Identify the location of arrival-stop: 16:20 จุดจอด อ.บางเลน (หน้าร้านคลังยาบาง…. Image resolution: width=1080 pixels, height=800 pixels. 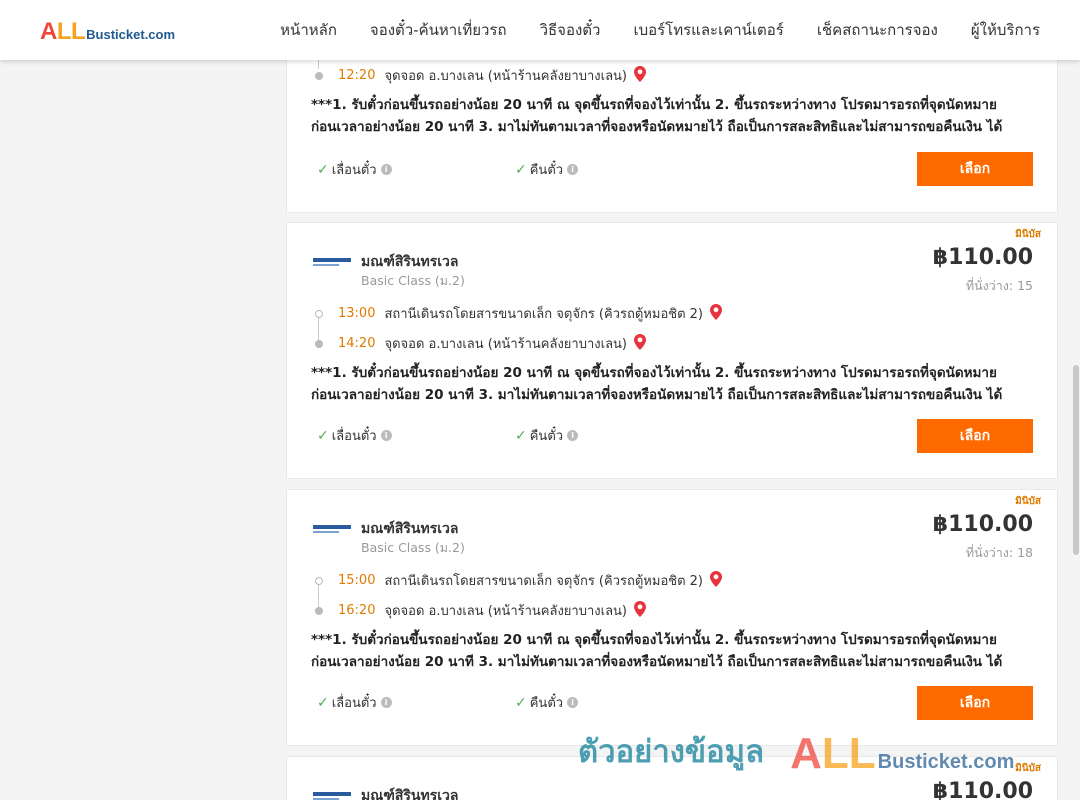
(480, 610).